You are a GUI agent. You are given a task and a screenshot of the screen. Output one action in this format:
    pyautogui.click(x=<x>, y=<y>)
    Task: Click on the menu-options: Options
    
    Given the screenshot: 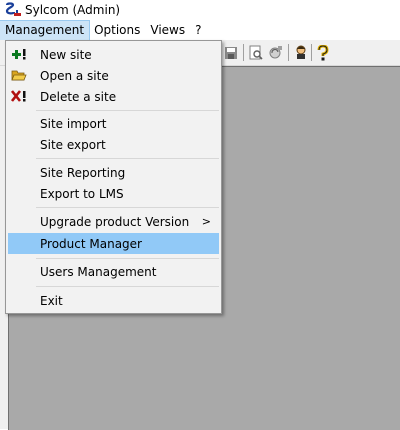 What is the action you would take?
    pyautogui.click(x=117, y=30)
    